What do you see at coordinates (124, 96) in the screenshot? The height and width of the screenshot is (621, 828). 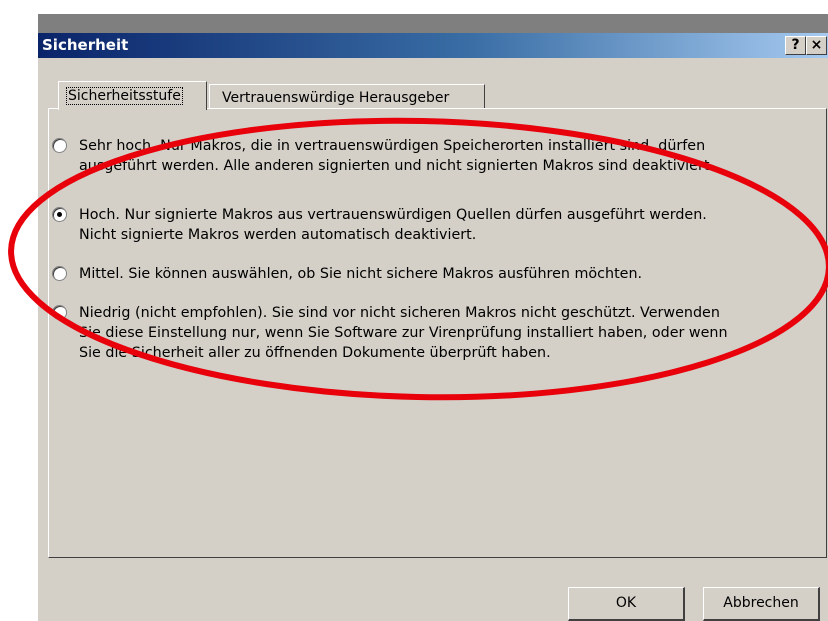 I see `tab-label: Sicherheitsstufe` at bounding box center [124, 96].